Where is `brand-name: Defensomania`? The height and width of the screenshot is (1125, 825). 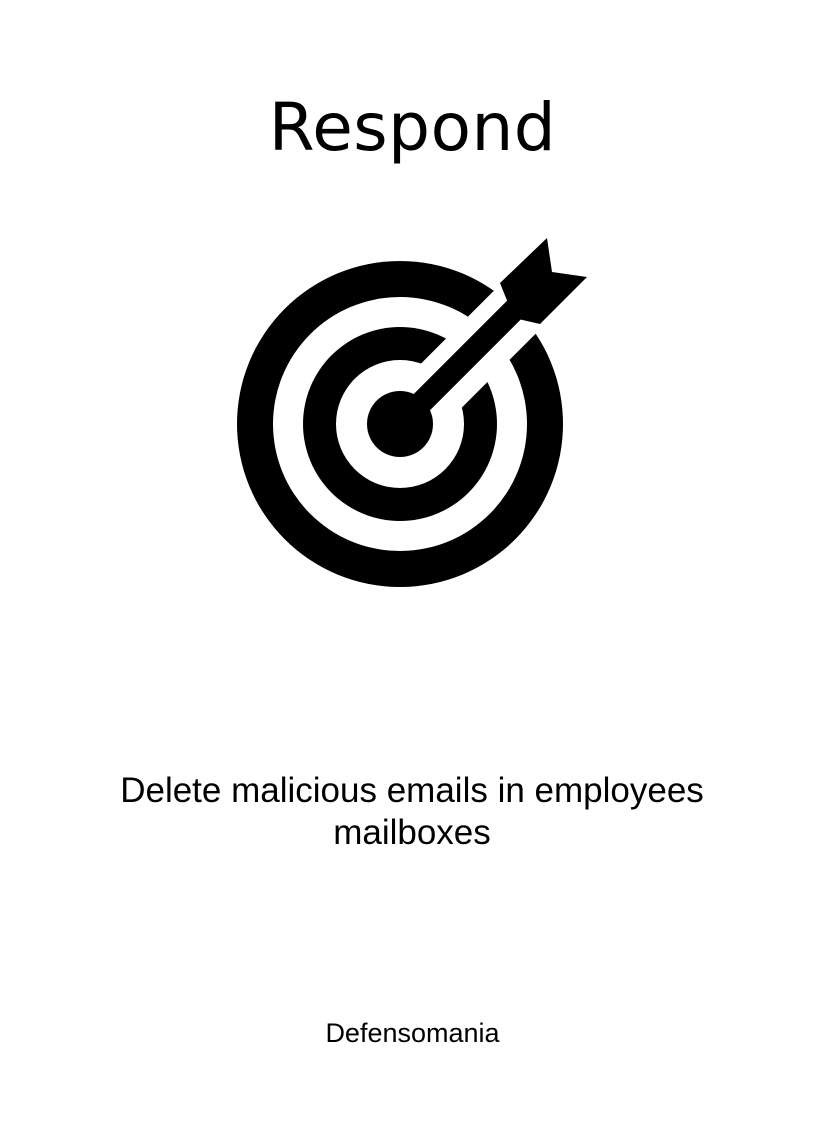
brand-name: Defensomania is located at coordinates (412, 1033).